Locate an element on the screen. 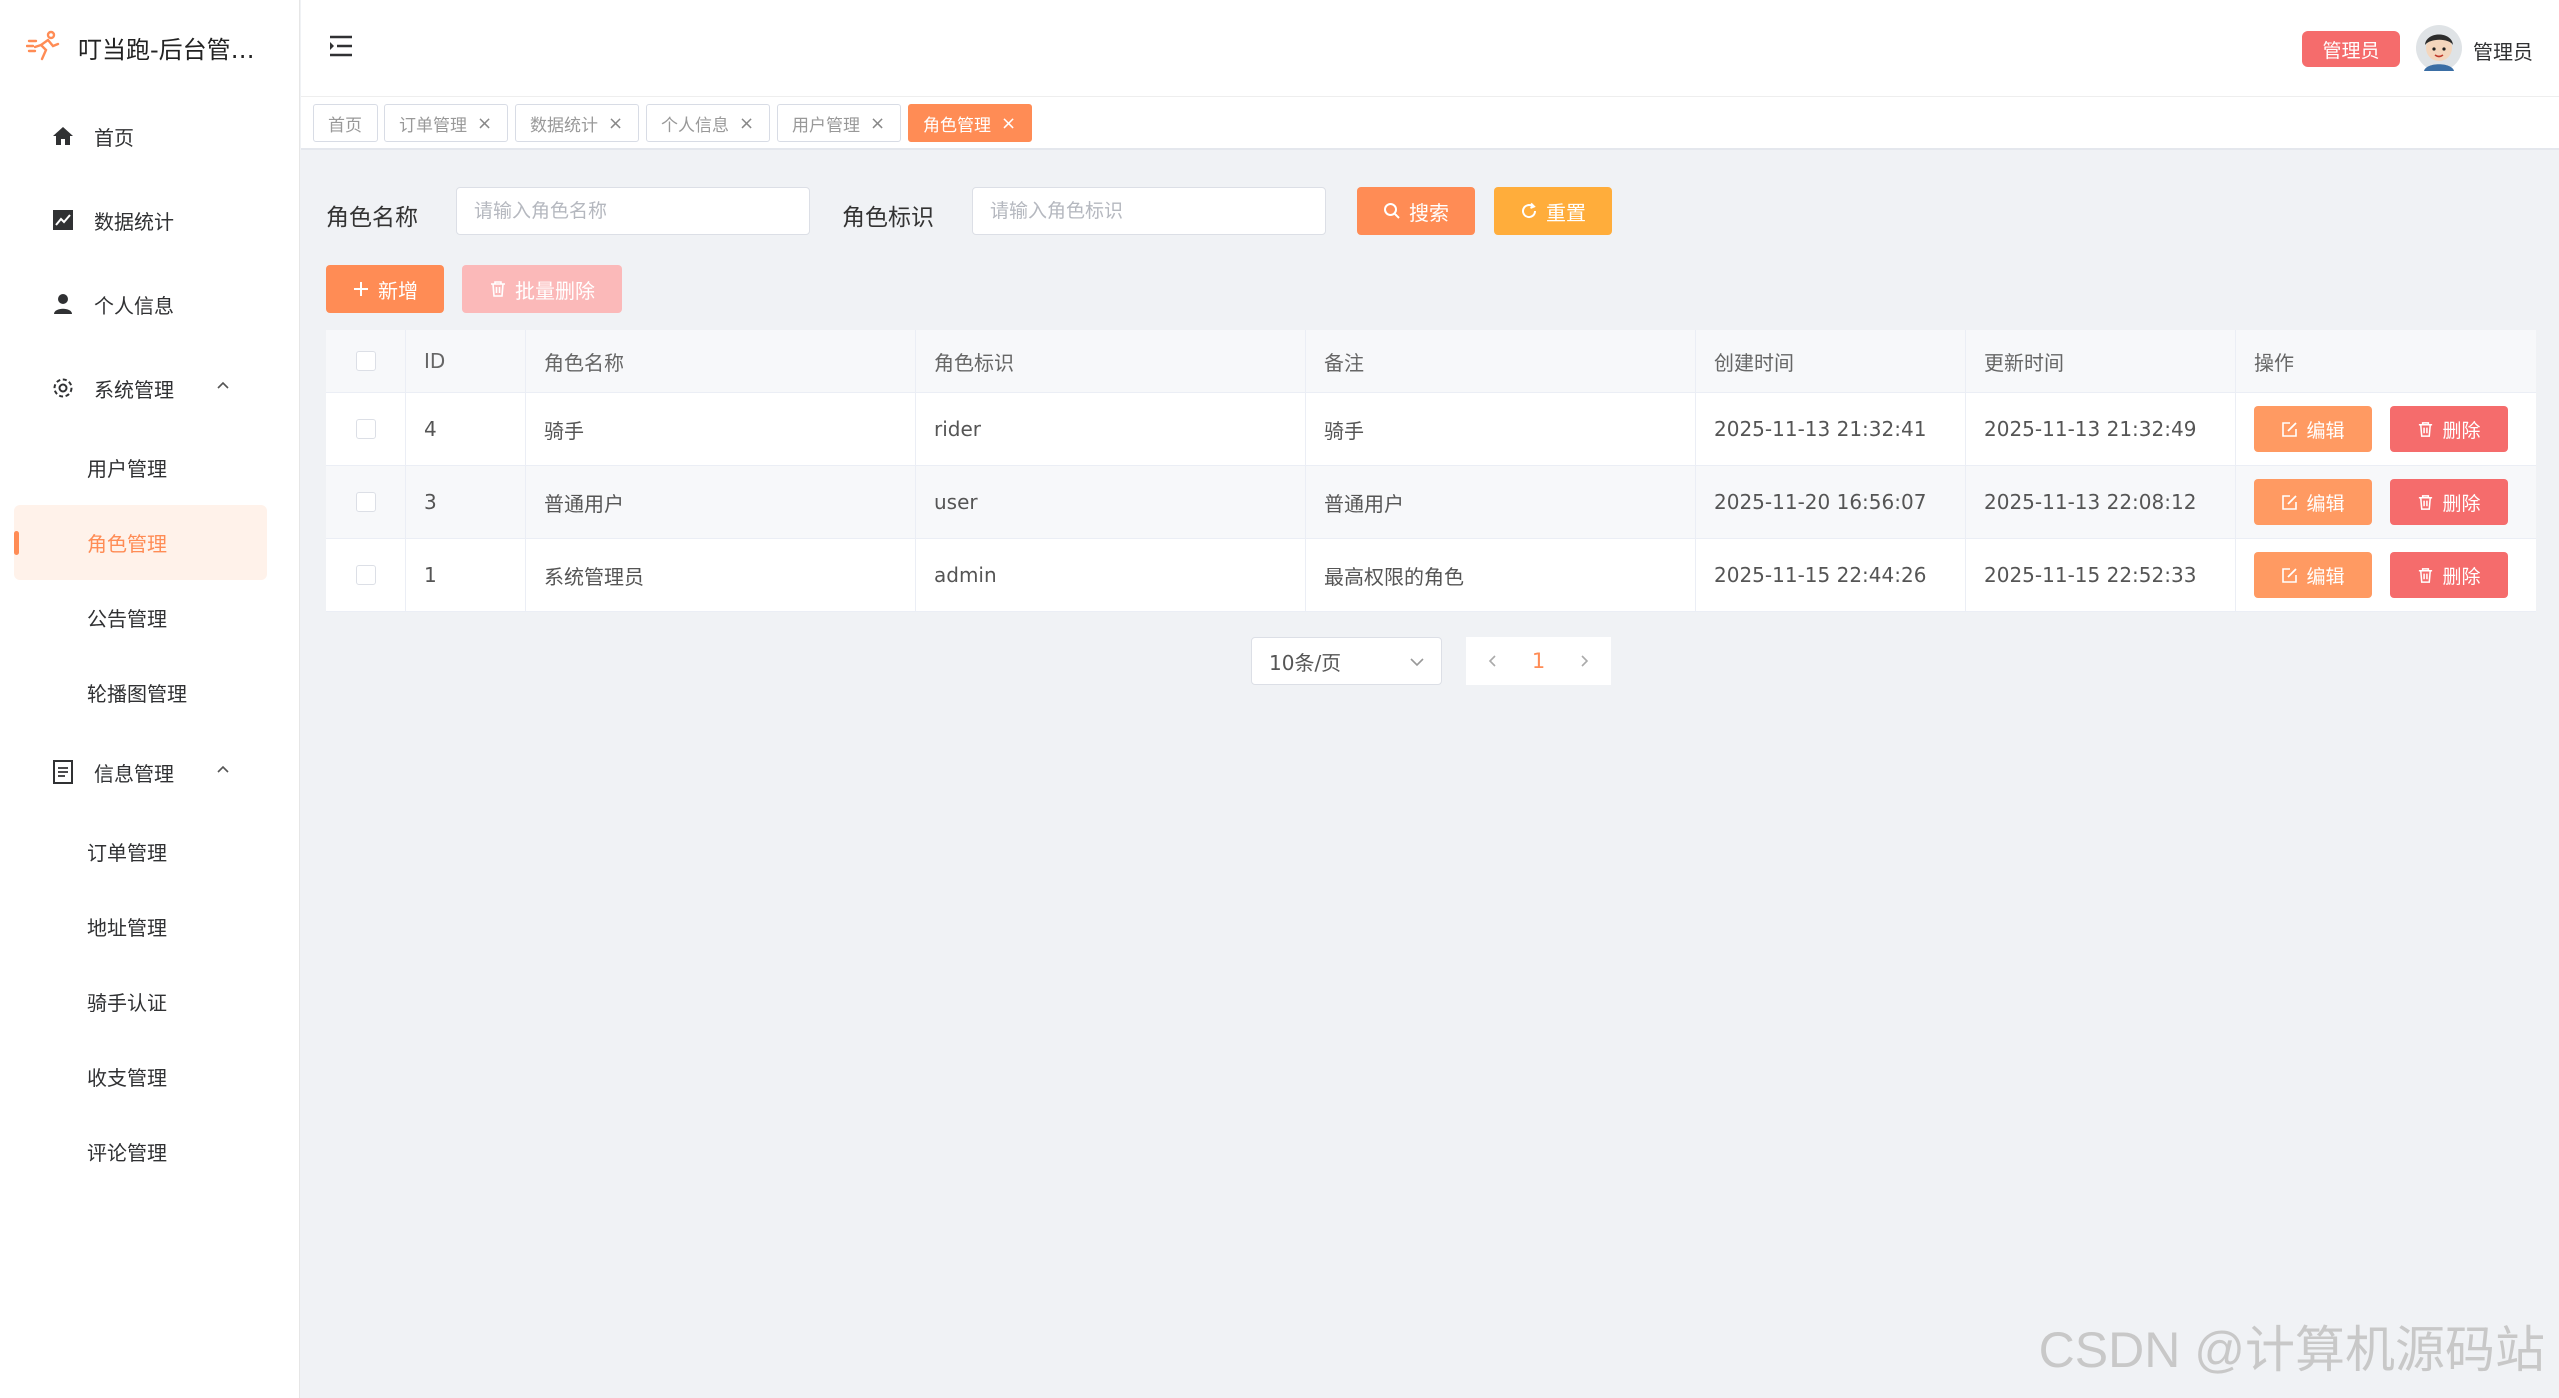  chart-icon is located at coordinates (63, 220).